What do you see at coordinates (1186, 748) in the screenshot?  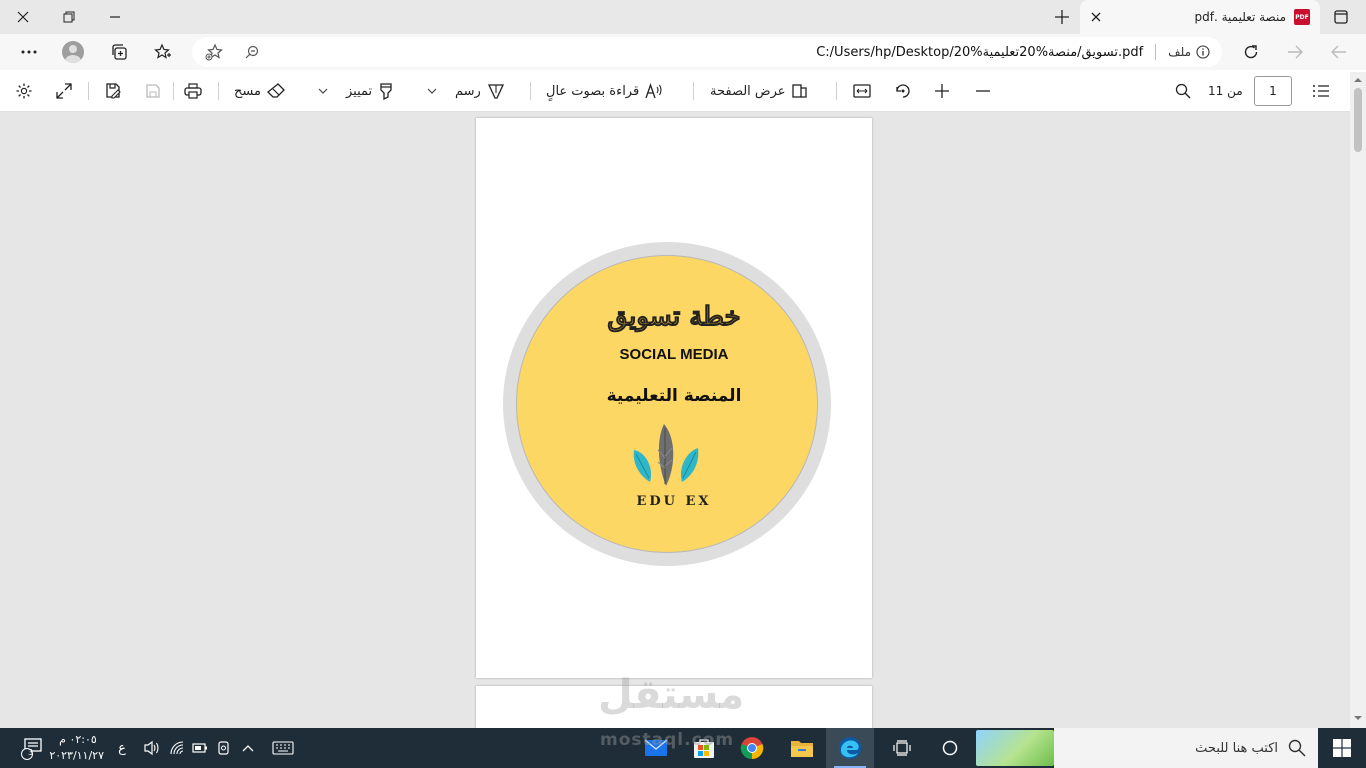 I see `taskbar-search: اكتب هنا للبحث` at bounding box center [1186, 748].